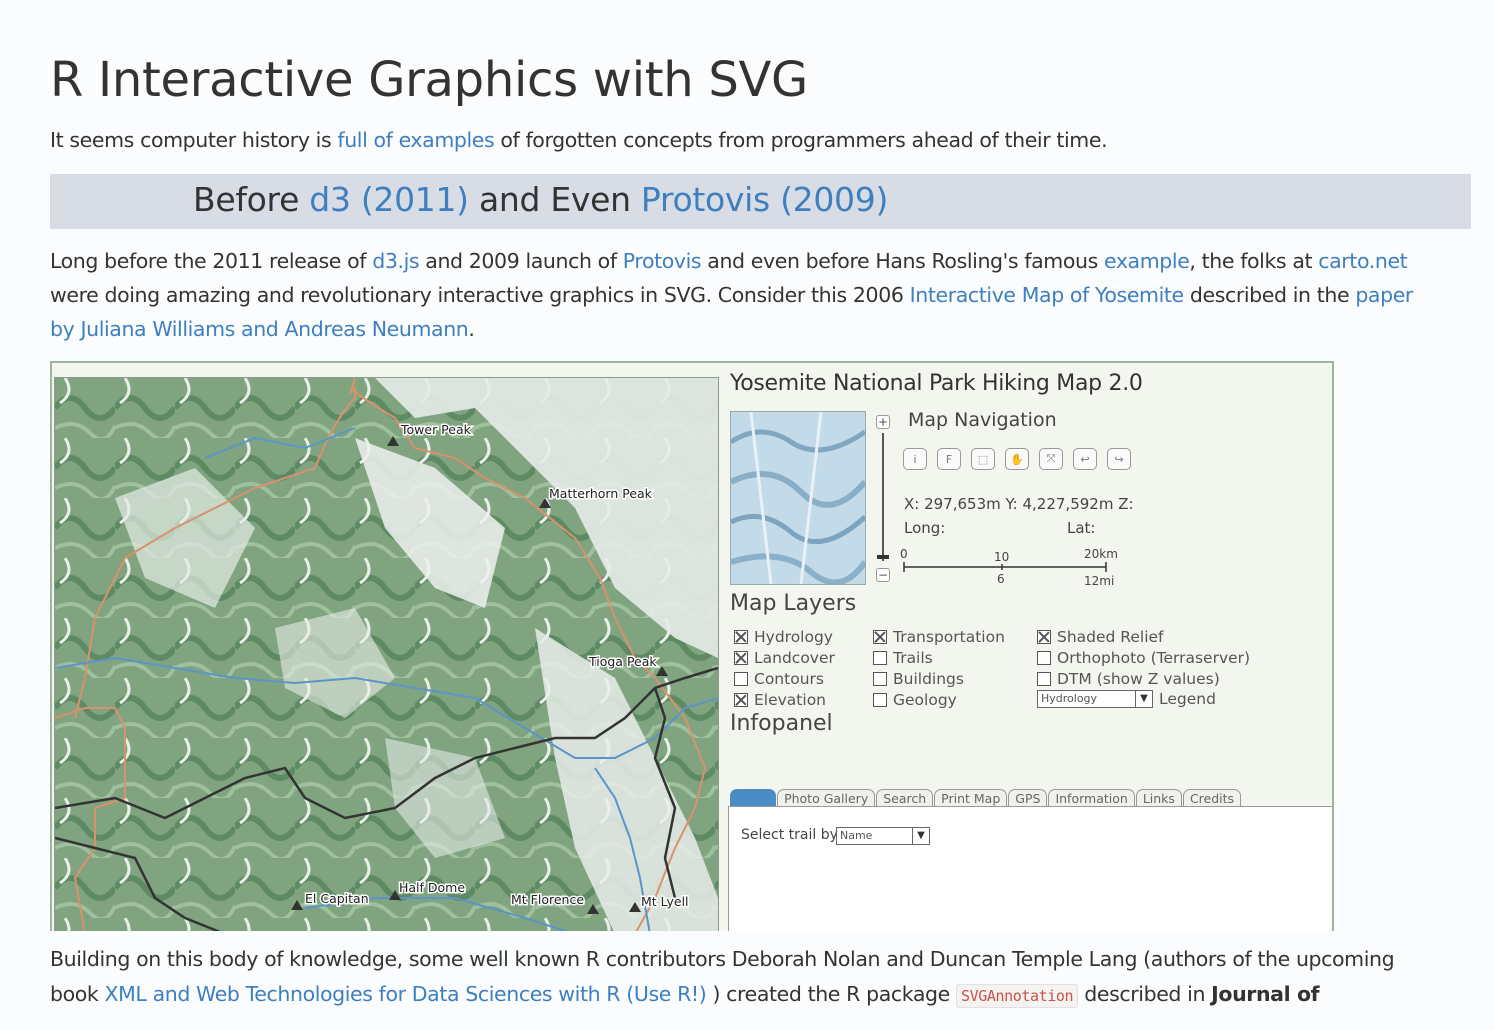 The width and height of the screenshot is (1494, 1030). Describe the element at coordinates (259, 329) in the screenshot. I see `link-paper-authors: by Juliana Williams and Andreas Neumann` at that location.